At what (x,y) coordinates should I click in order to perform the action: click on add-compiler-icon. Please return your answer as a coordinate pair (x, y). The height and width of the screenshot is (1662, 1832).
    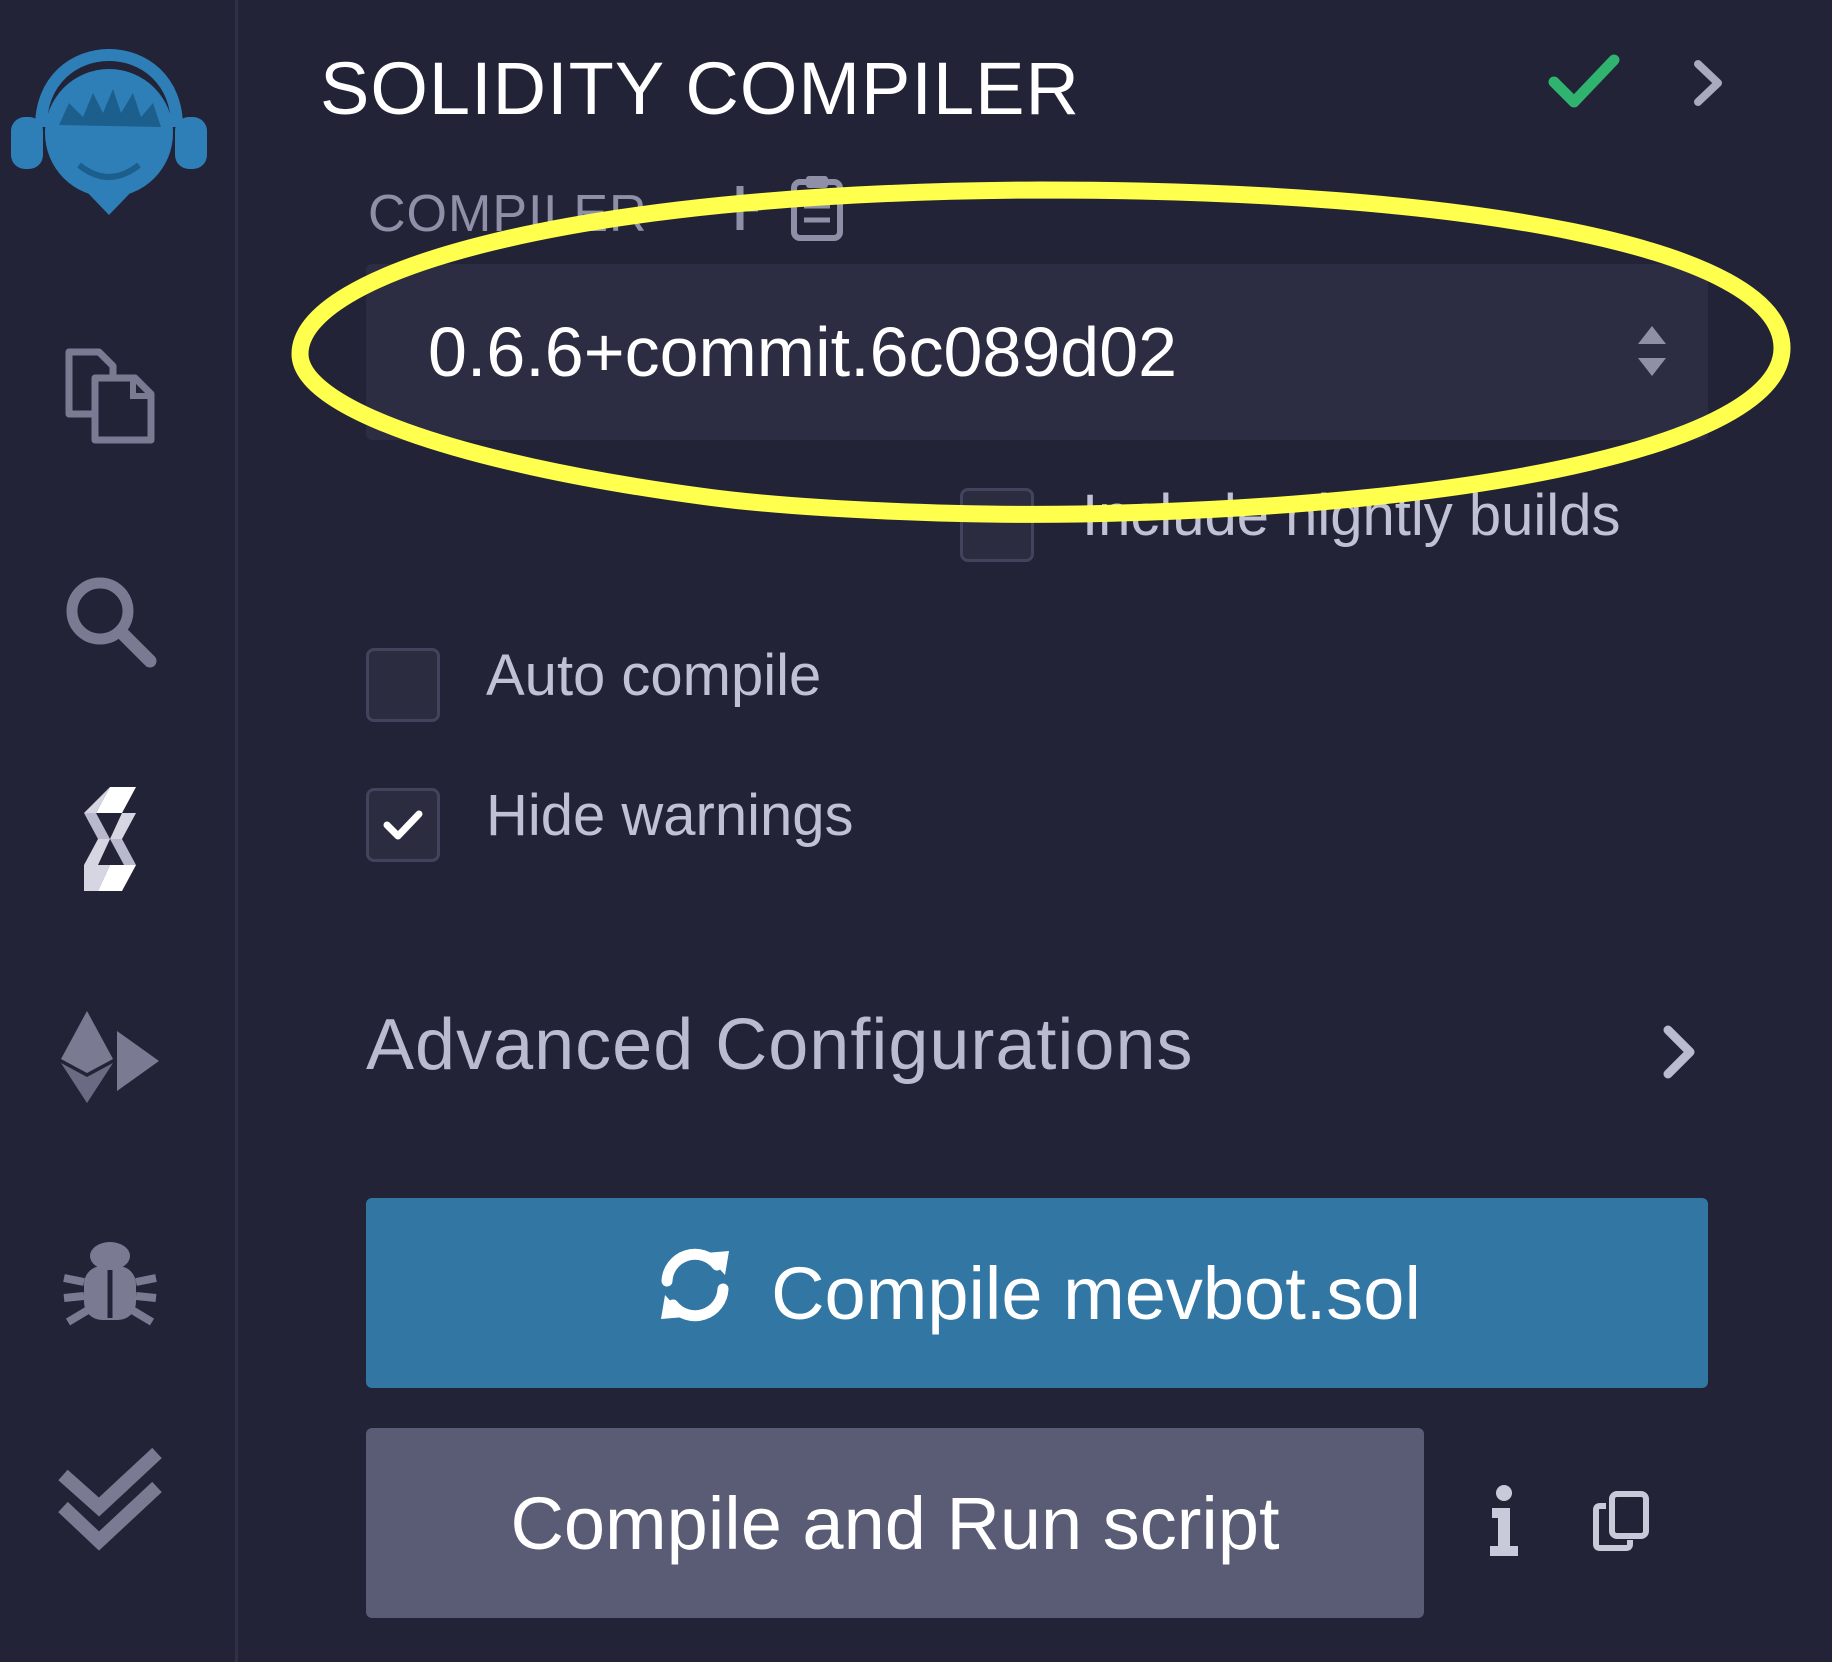
    Looking at the image, I should click on (740, 209).